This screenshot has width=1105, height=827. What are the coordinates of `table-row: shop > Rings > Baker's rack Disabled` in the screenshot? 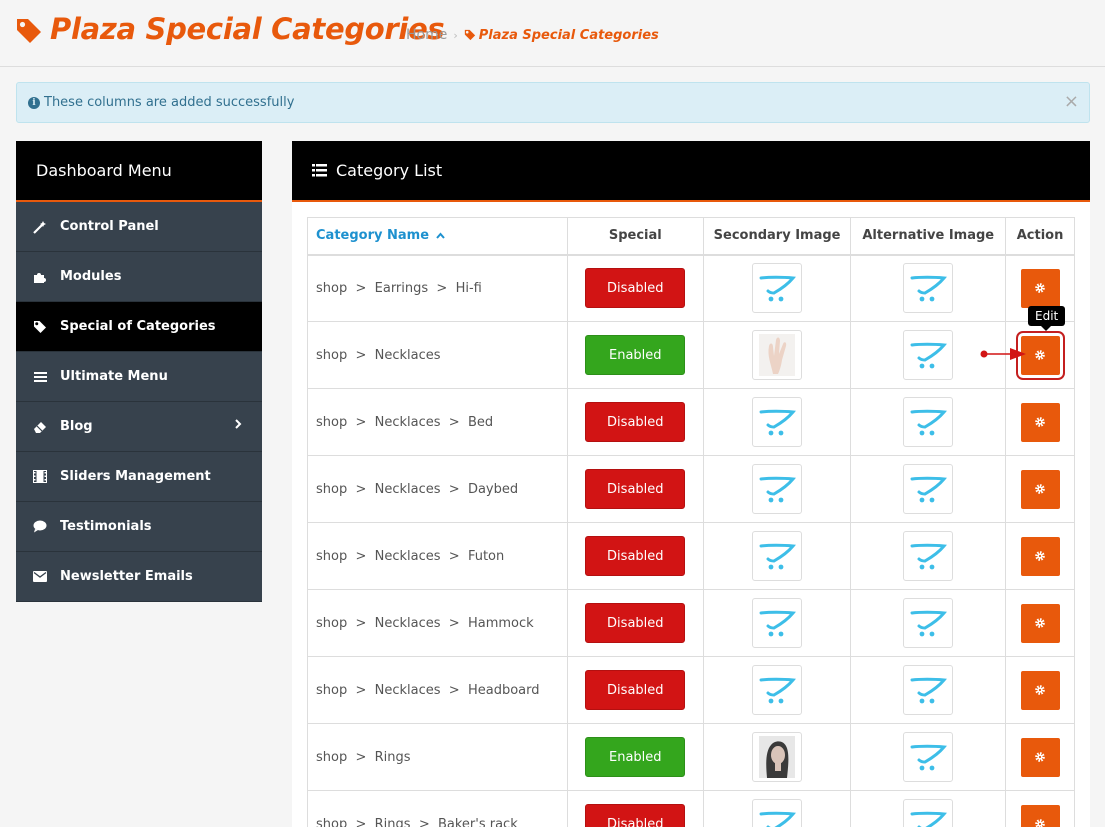 It's located at (691, 808).